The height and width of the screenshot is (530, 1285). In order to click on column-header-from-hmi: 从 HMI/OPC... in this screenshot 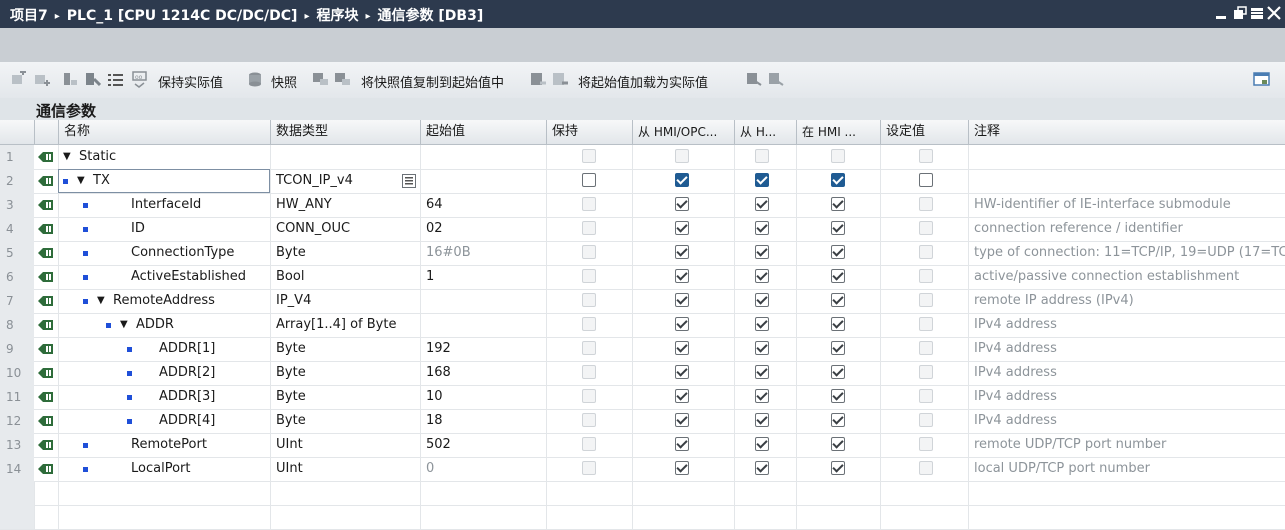, I will do `click(683, 132)`.